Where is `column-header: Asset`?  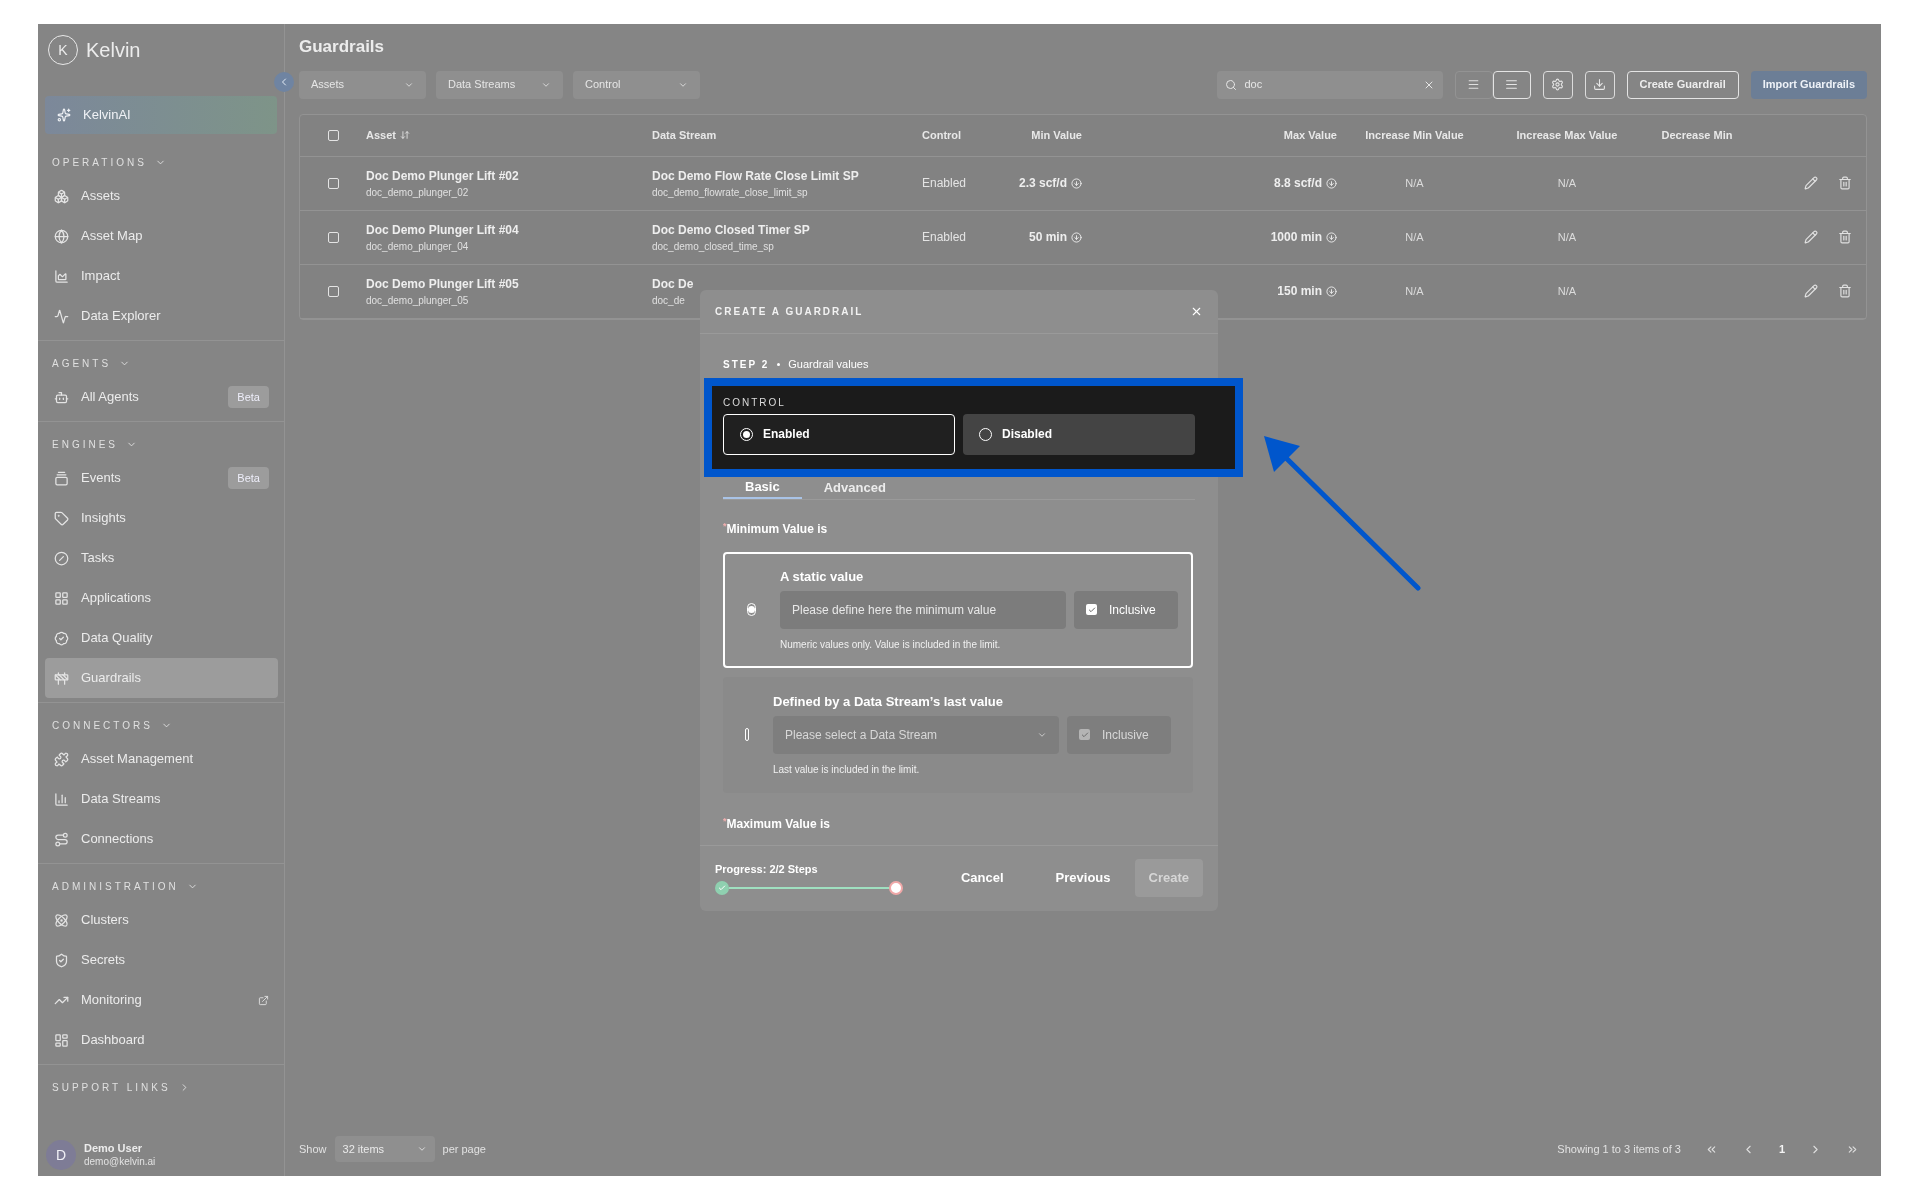 column-header: Asset is located at coordinates (509, 135).